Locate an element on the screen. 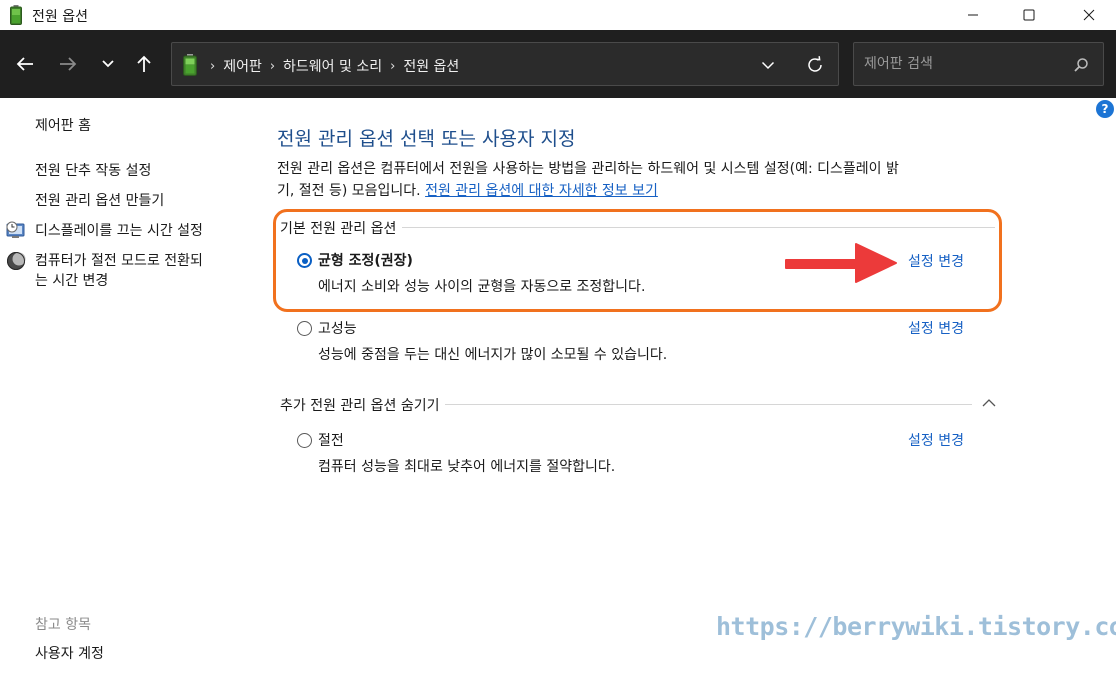  sidebar-item-create-plan: 전원 관리 옵션 만들기 is located at coordinates (99, 201).